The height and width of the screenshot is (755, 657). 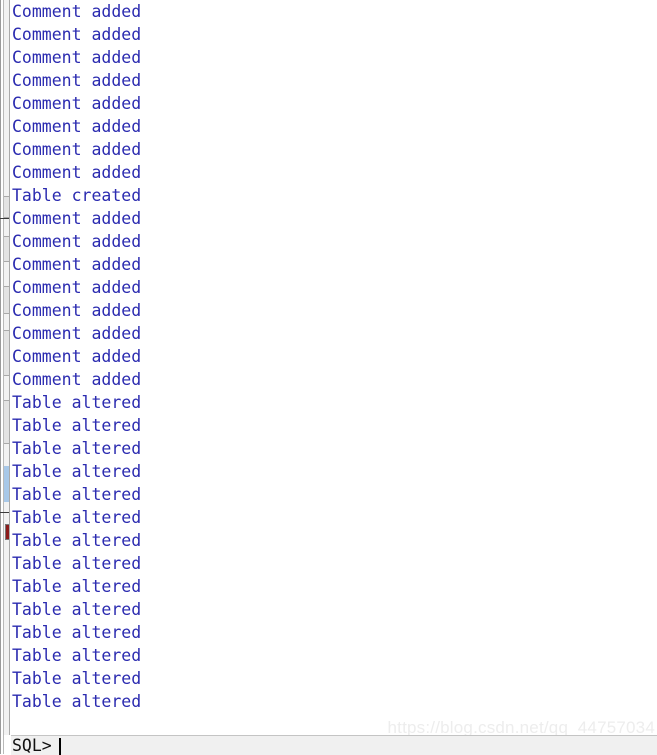 What do you see at coordinates (32, 745) in the screenshot?
I see `sql-prompt-label: SQL>` at bounding box center [32, 745].